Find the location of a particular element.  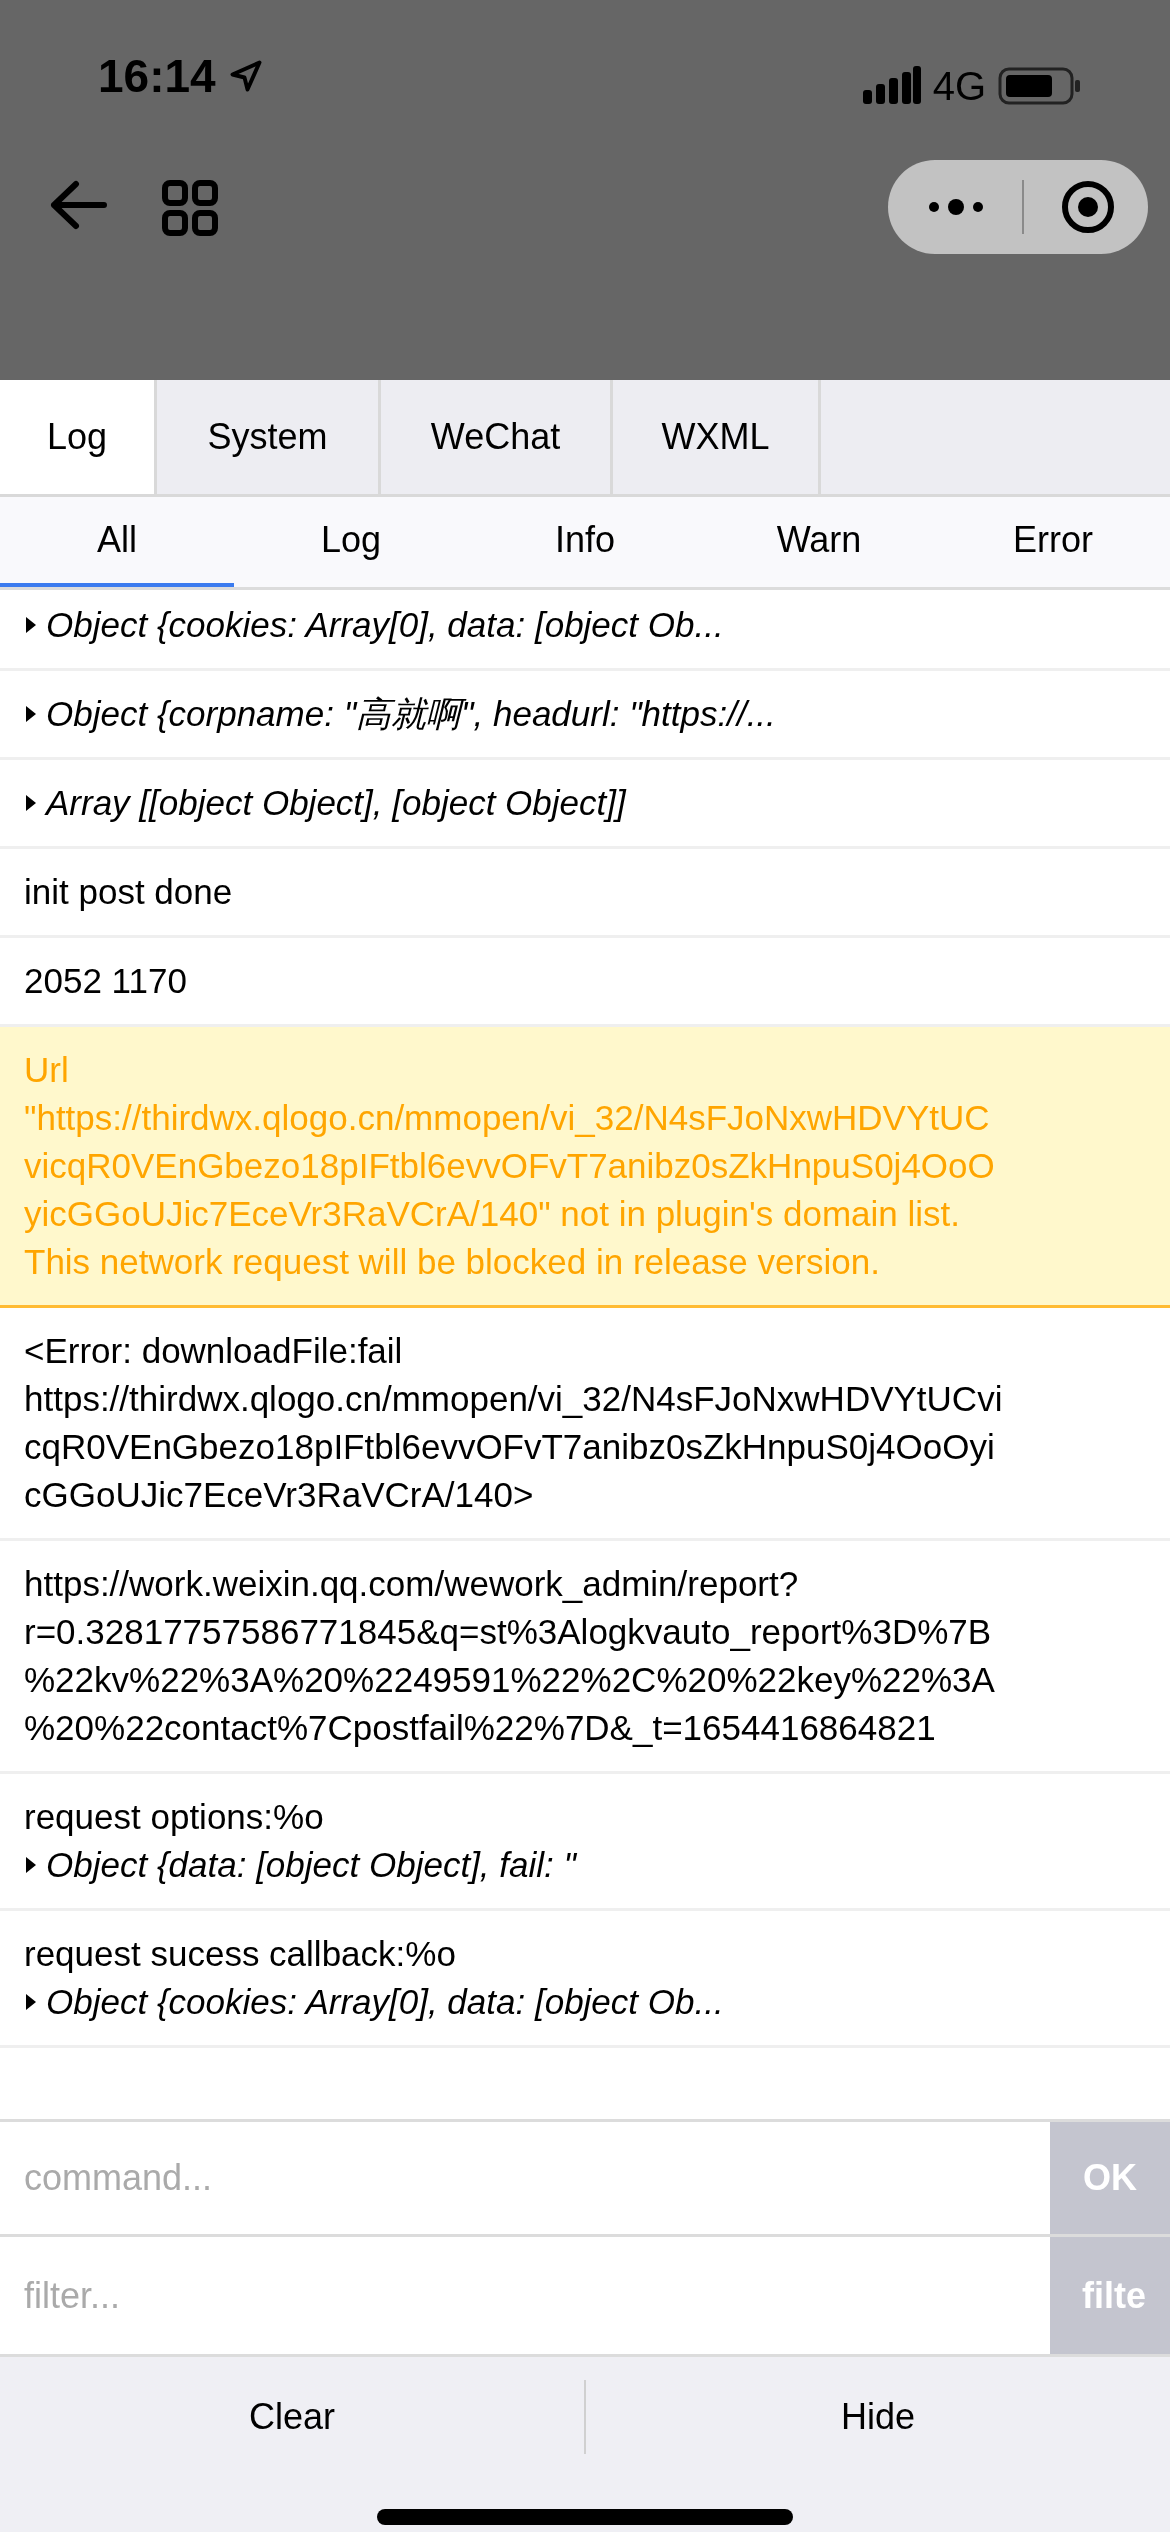

more-icon is located at coordinates (956, 207).